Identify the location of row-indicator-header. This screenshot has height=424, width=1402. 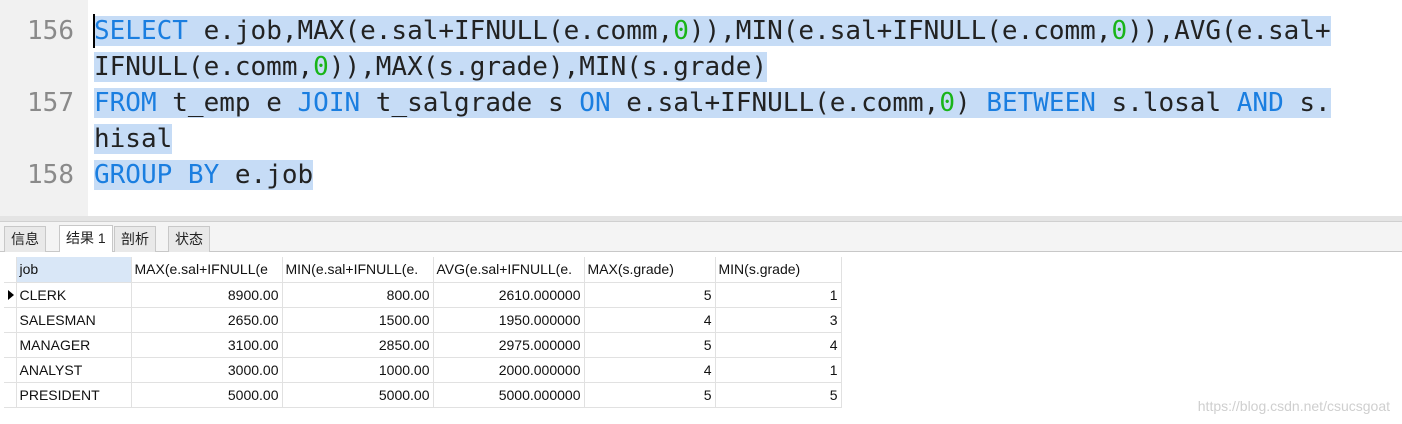
(10, 270).